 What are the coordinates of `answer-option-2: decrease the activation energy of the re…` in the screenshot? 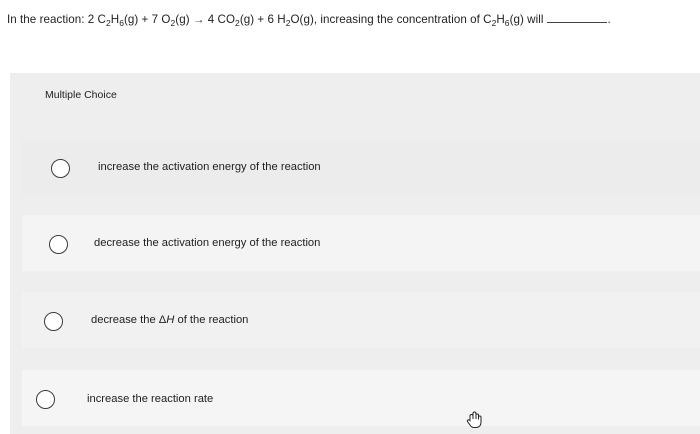 It's located at (361, 243).